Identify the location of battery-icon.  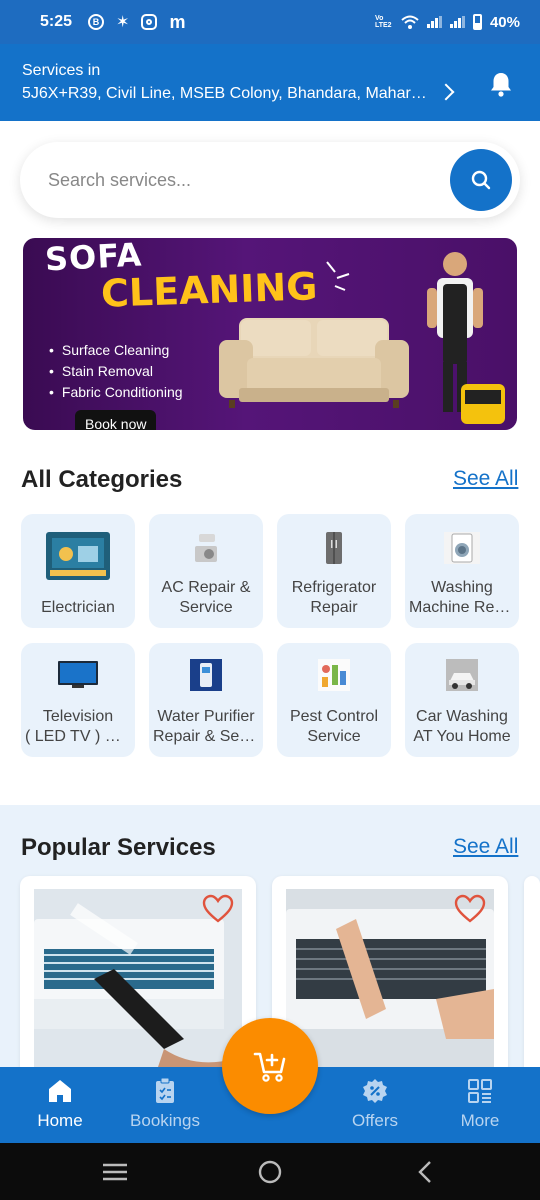
(477, 22).